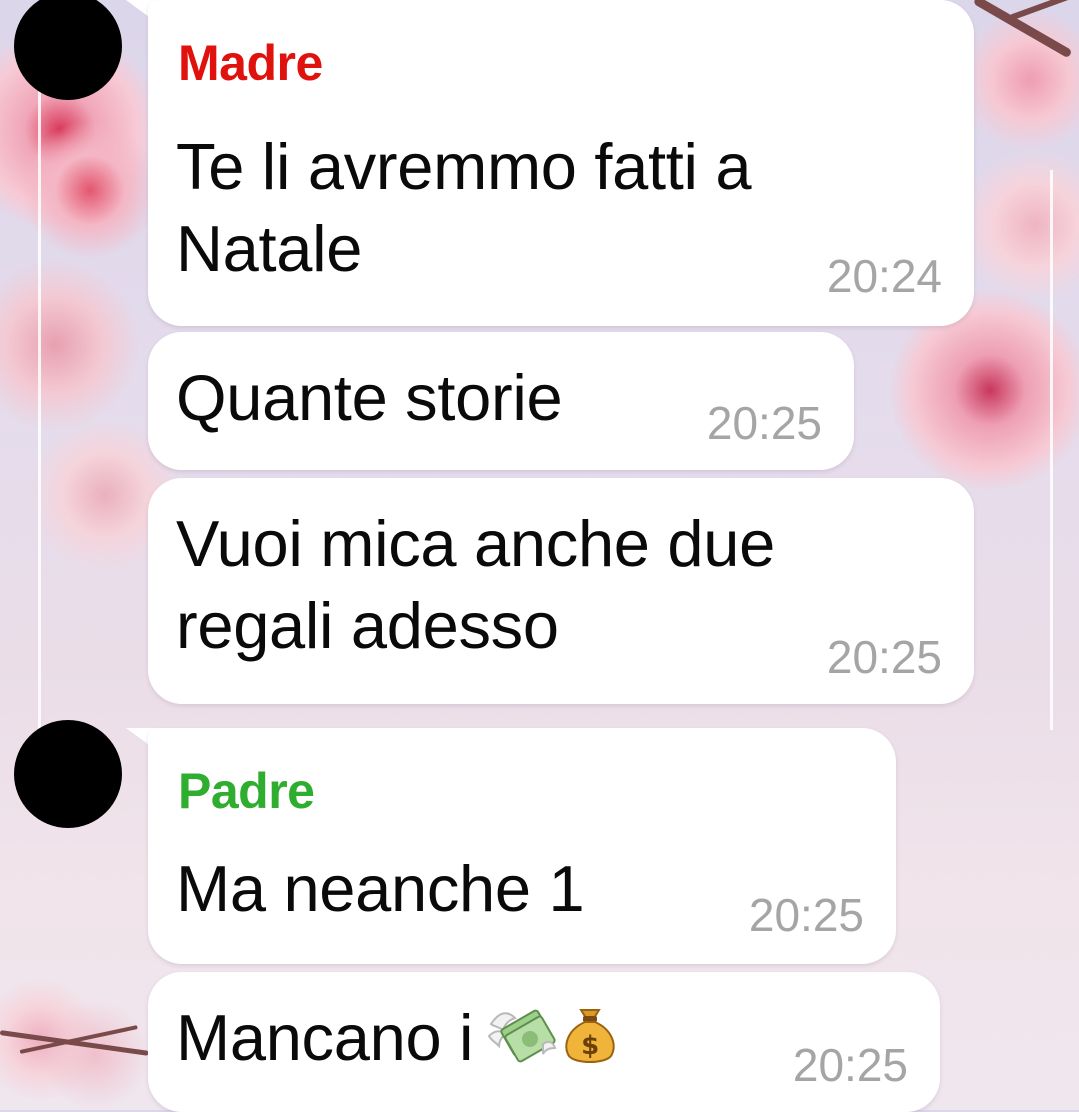 The height and width of the screenshot is (1112, 1079). I want to click on avatar-padre, so click(68, 774).